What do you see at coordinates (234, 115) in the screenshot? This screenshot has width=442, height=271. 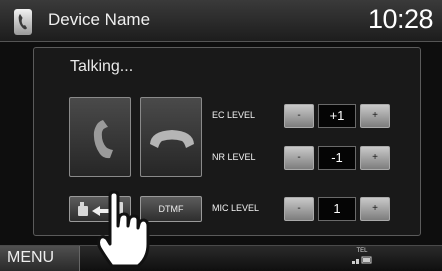 I see `ec-level-label: EC LEVEL` at bounding box center [234, 115].